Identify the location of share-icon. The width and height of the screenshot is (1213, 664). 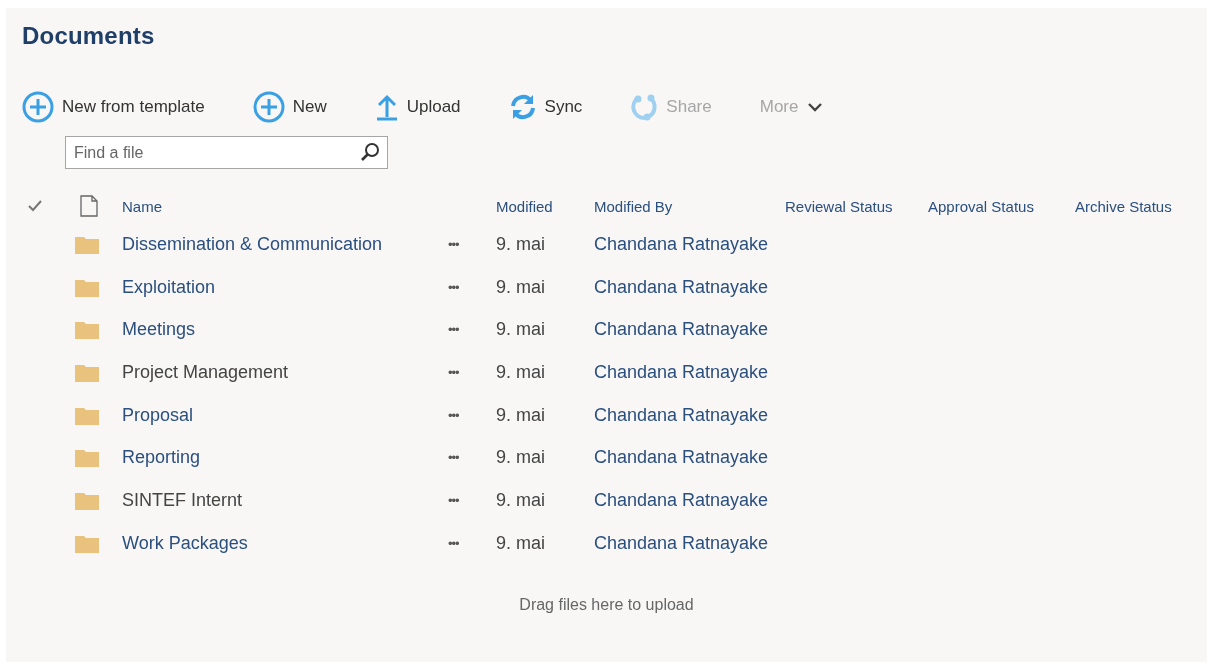
(644, 107).